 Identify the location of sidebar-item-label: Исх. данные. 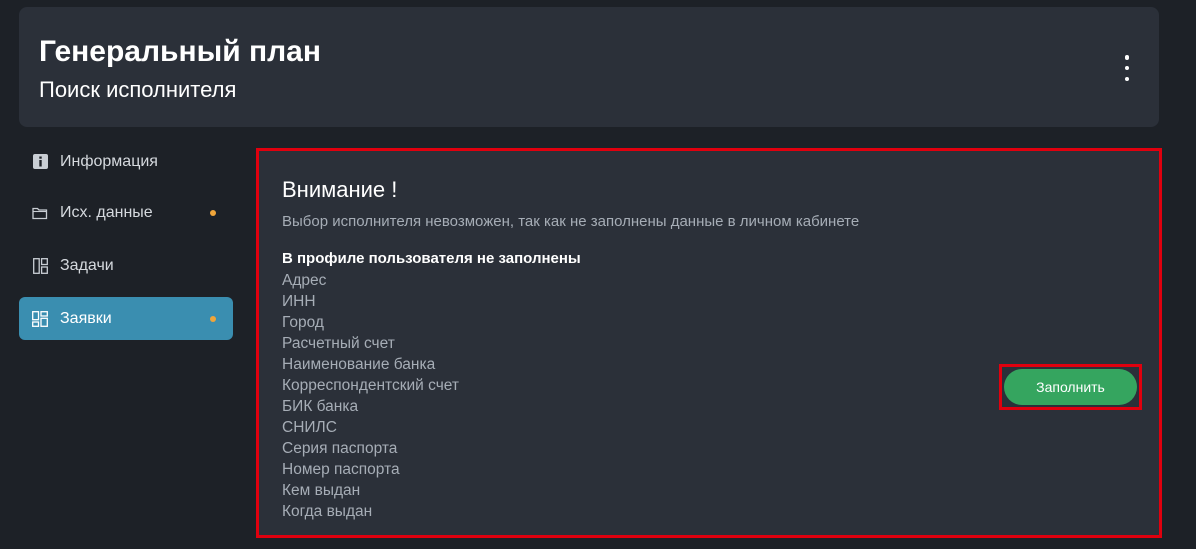
(106, 212).